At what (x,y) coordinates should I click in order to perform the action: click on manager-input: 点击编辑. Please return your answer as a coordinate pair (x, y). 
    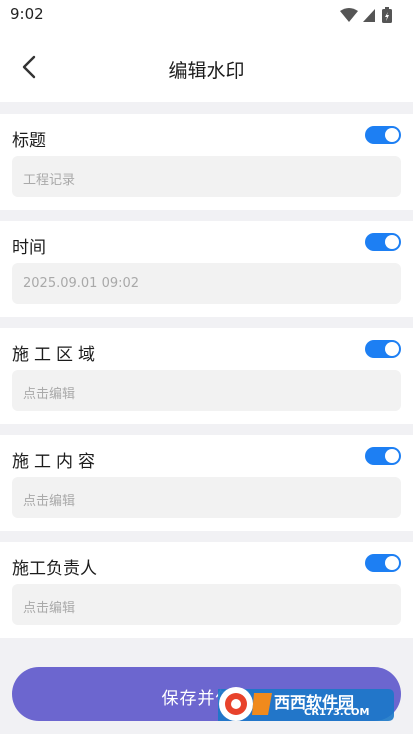
    Looking at the image, I should click on (206, 604).